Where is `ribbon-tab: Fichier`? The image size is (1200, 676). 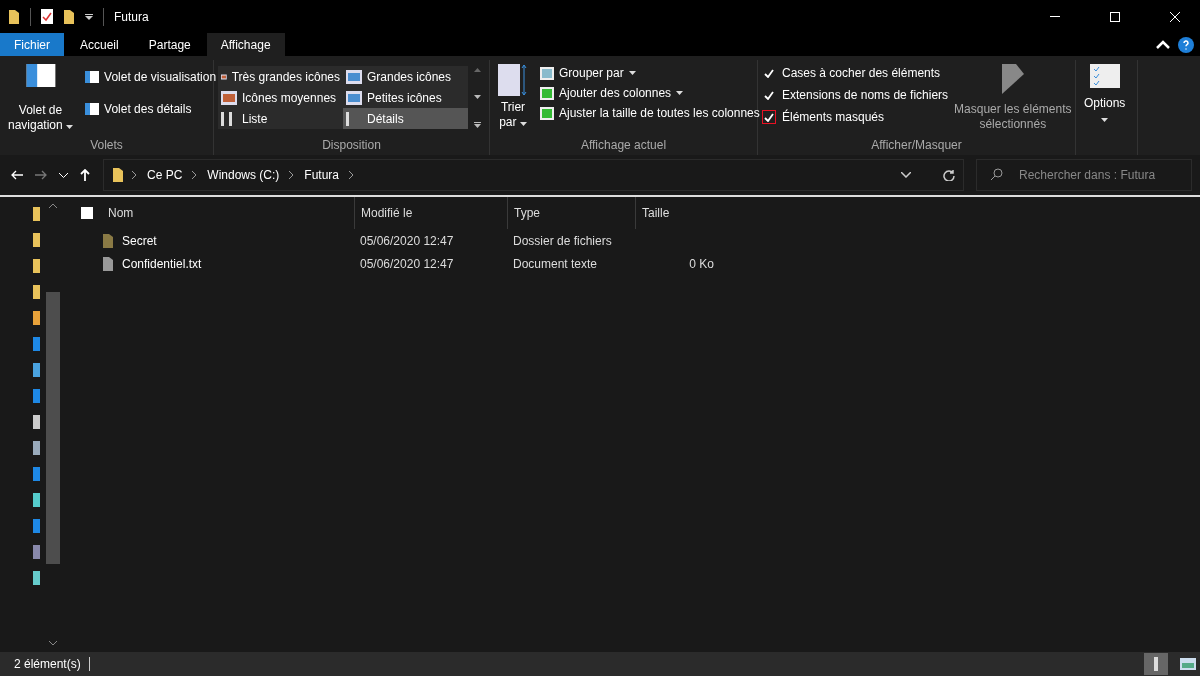
ribbon-tab: Fichier is located at coordinates (32, 44).